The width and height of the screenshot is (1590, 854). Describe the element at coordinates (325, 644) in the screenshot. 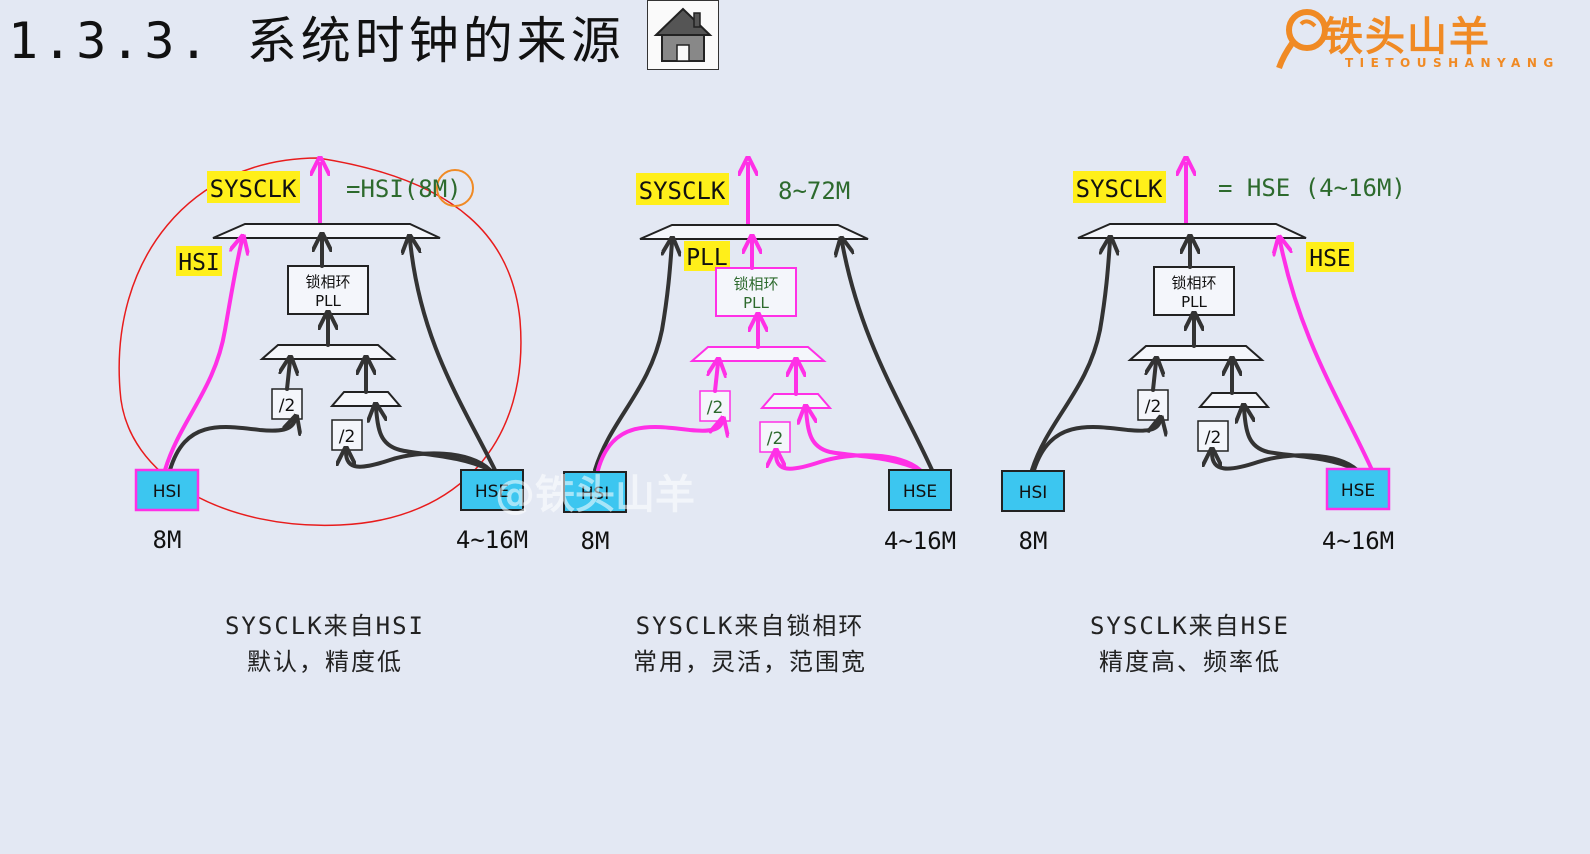

I see `caption-hsi: SYSCLK来自HSI 默认，精度低` at that location.